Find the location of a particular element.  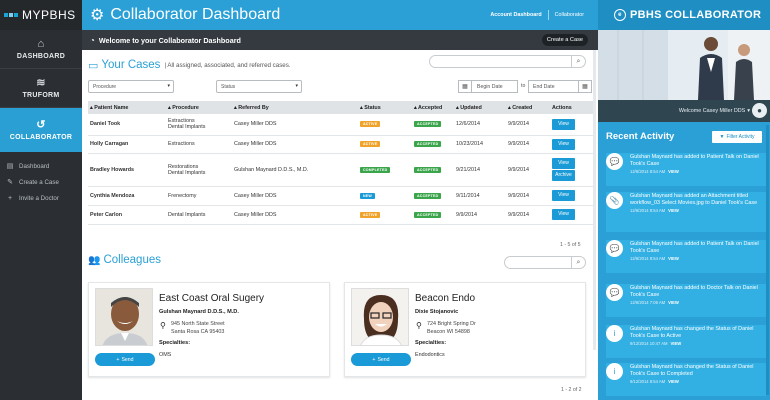

col-accepted: ▴ Accepted is located at coordinates (433, 107).